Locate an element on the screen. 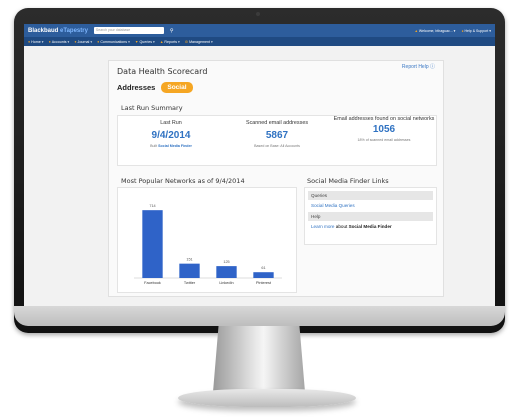 The width and height of the screenshot is (513, 417). tick-label-linkedin: LinkedIn is located at coordinates (226, 283).